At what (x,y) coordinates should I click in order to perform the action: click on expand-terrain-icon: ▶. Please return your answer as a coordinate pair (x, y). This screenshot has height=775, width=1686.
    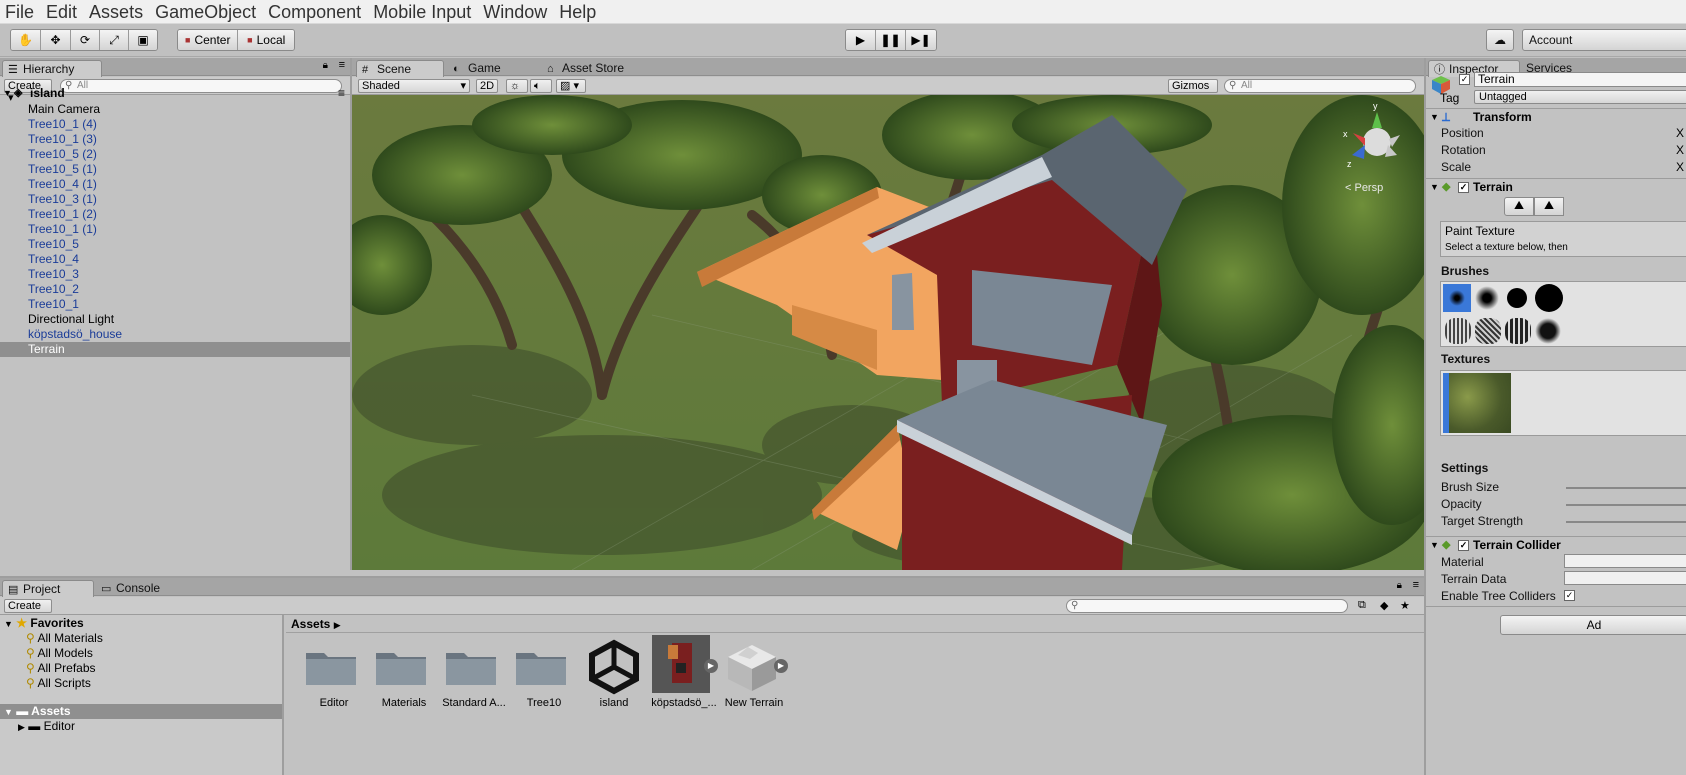
    Looking at the image, I should click on (781, 666).